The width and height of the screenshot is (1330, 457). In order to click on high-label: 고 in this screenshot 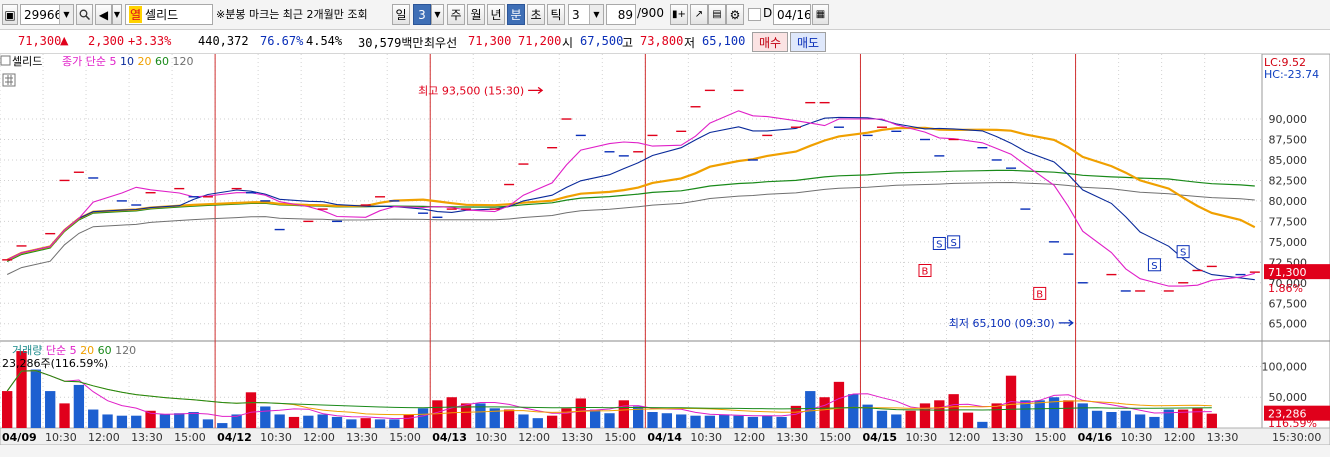, I will do `click(628, 43)`.